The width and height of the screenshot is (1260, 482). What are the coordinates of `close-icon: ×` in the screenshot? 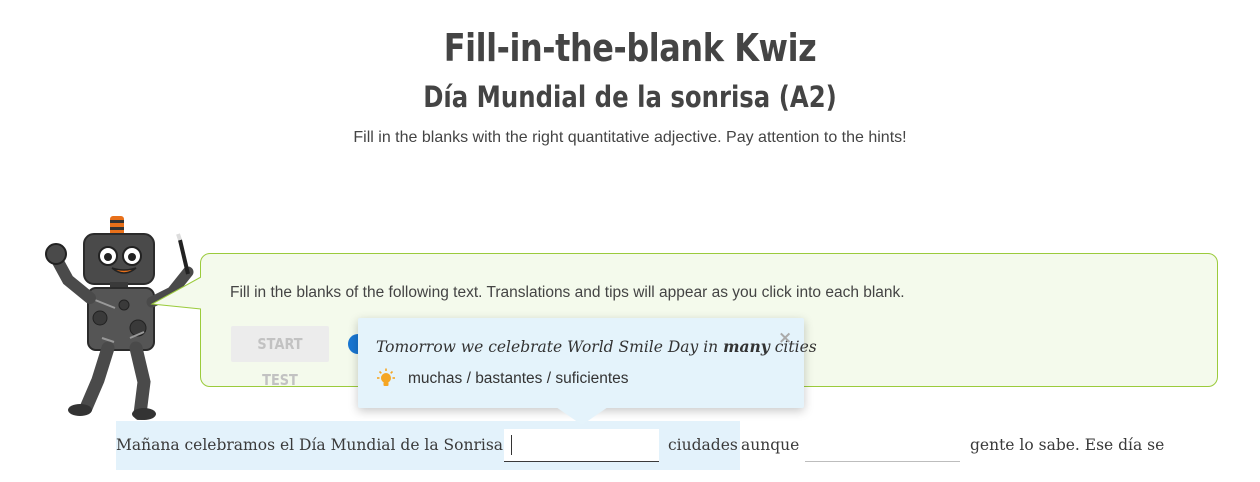 It's located at (785, 338).